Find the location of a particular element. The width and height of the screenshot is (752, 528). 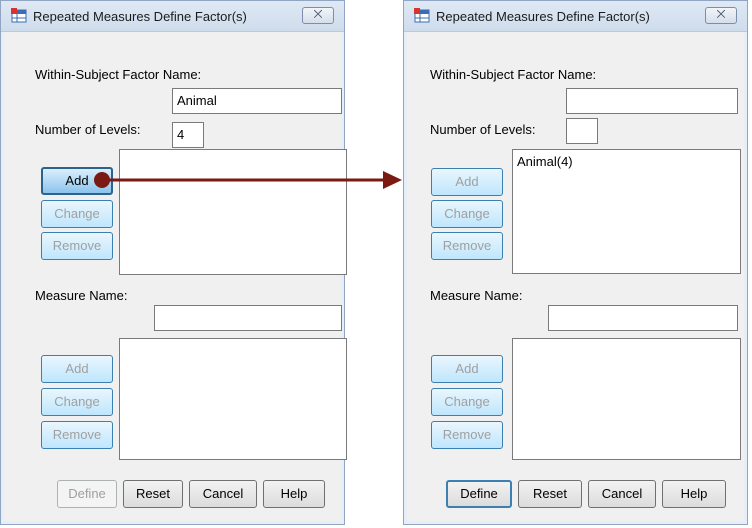

factor-list: Animal(4) is located at coordinates (626, 211).